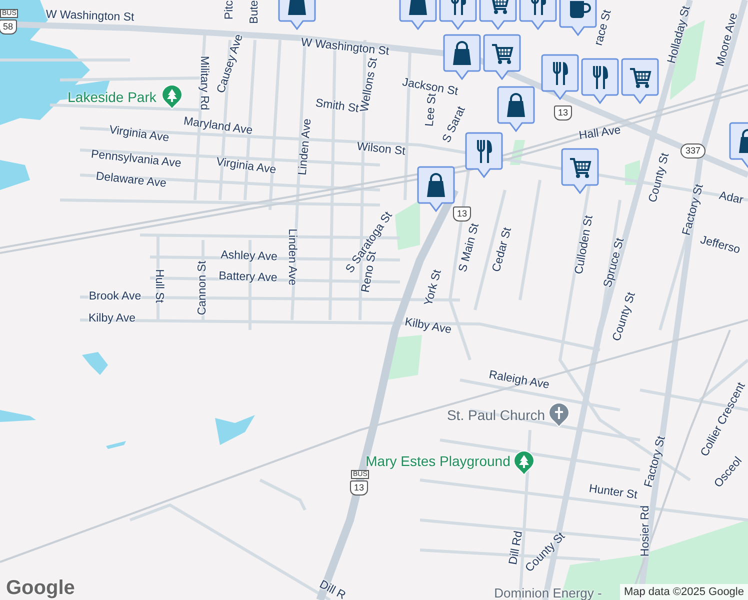 The width and height of the screenshot is (748, 600). Describe the element at coordinates (248, 278) in the screenshot. I see `street-label: Battery Ave` at that location.